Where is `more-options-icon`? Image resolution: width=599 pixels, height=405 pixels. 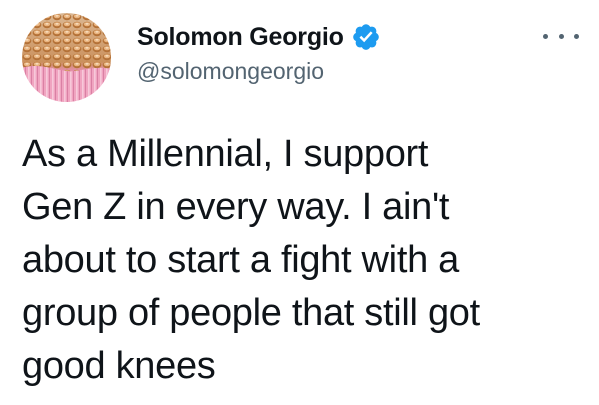
more-options-icon is located at coordinates (561, 36).